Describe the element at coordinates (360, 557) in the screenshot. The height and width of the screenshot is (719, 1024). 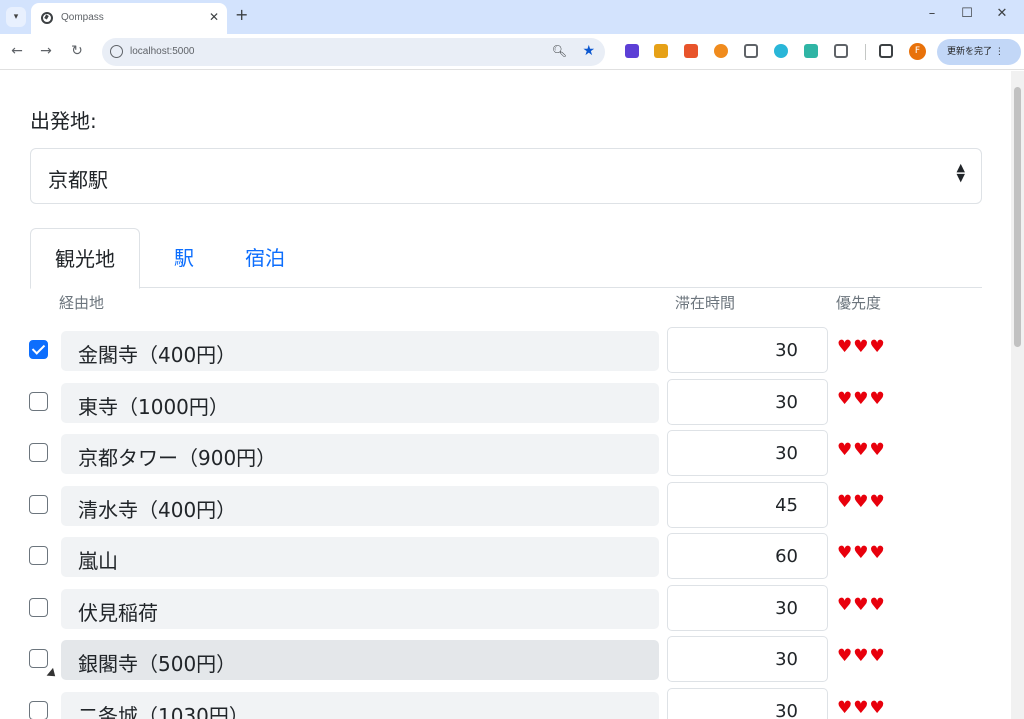
I see `spot-name-box: 嵐山` at that location.